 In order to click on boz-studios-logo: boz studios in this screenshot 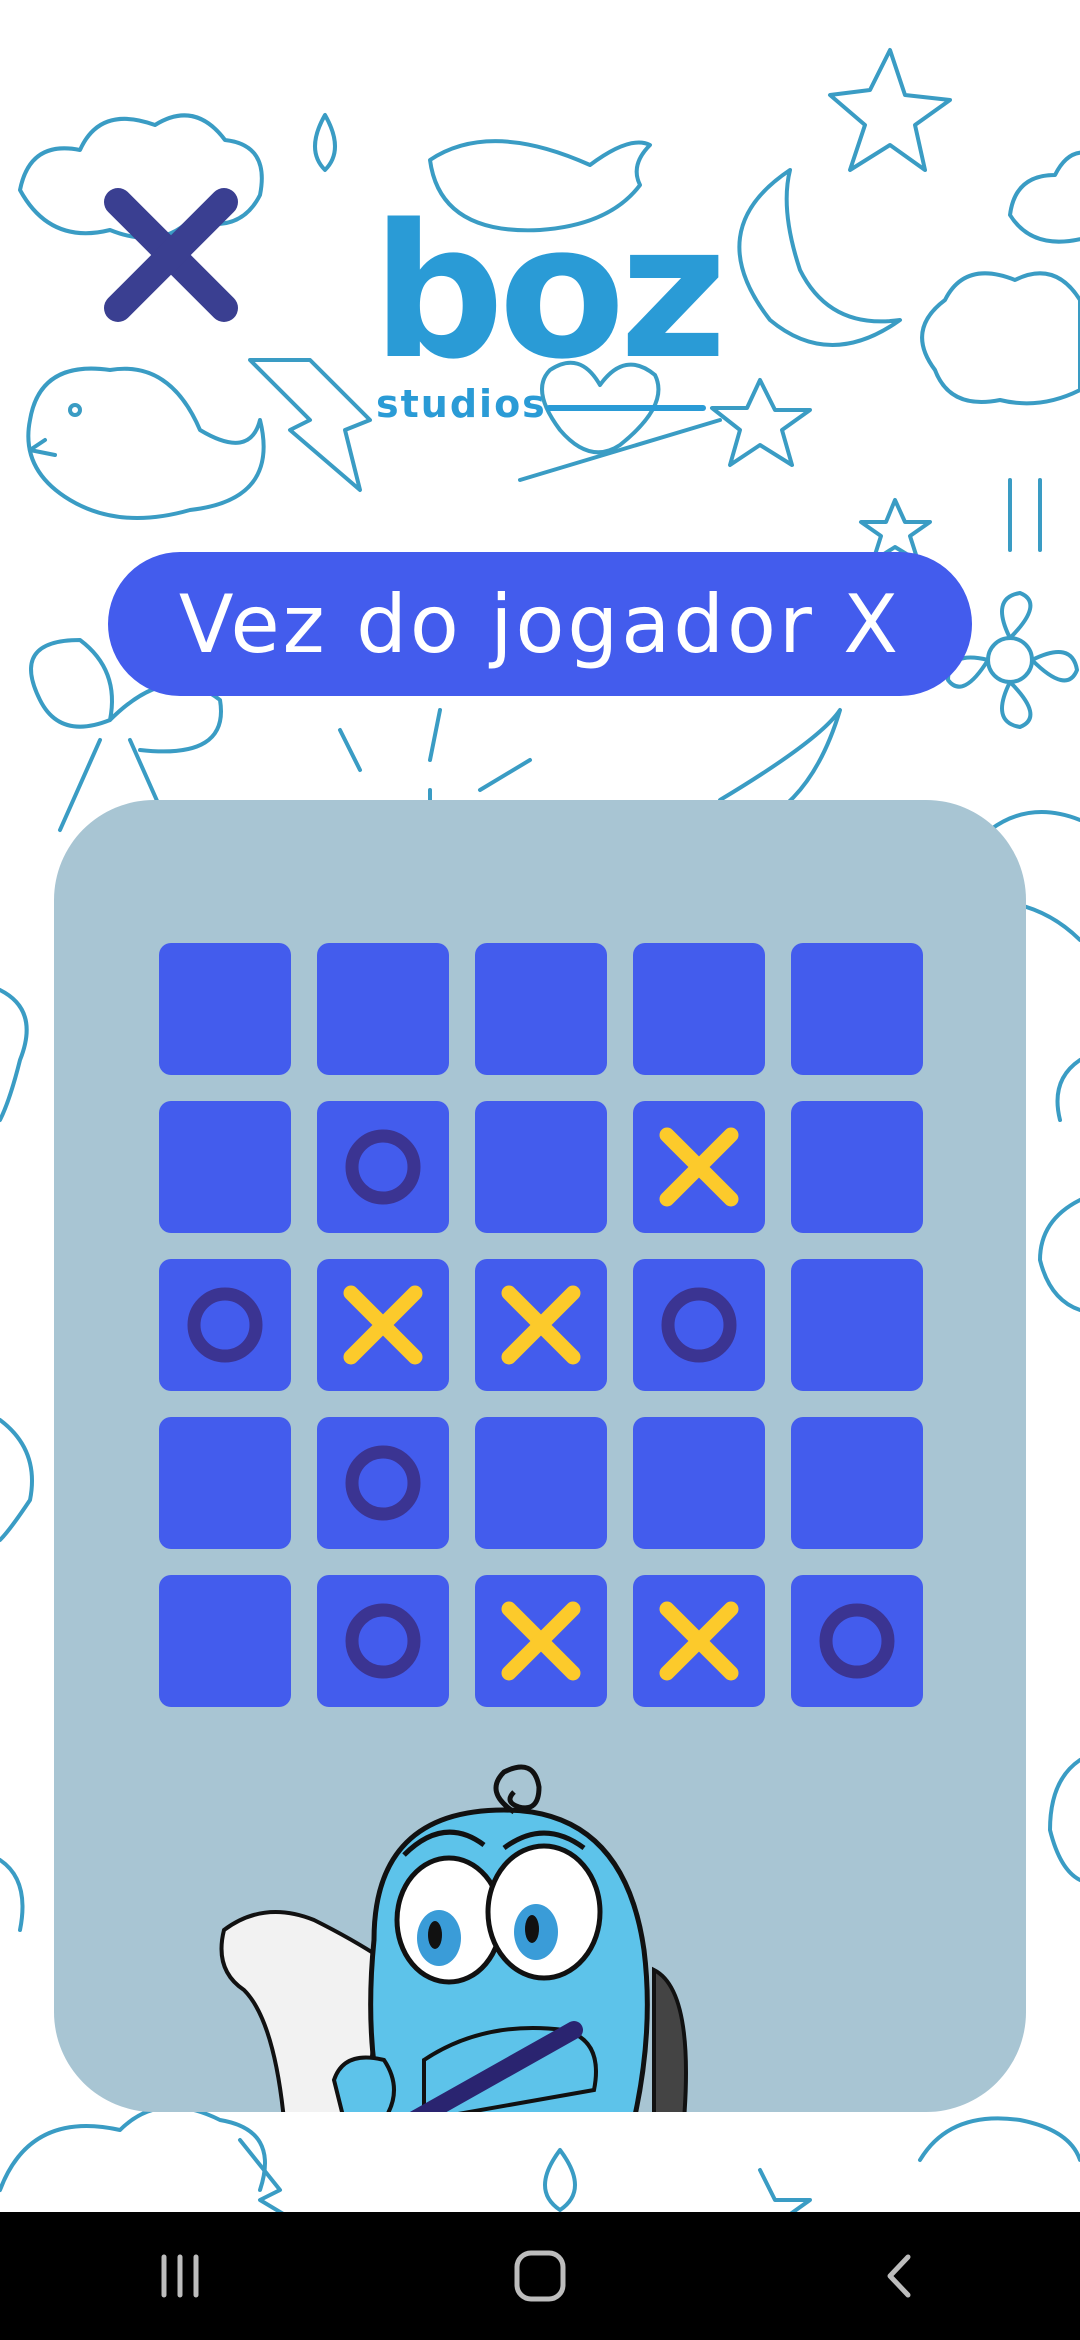, I will do `click(543, 312)`.